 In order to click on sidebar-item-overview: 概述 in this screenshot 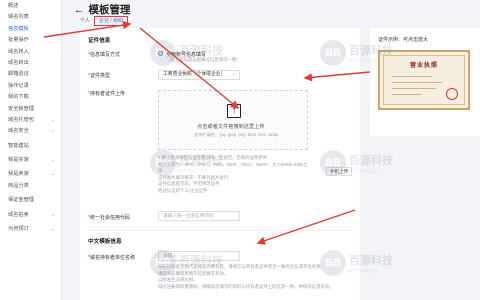, I will do `click(30, 6)`.